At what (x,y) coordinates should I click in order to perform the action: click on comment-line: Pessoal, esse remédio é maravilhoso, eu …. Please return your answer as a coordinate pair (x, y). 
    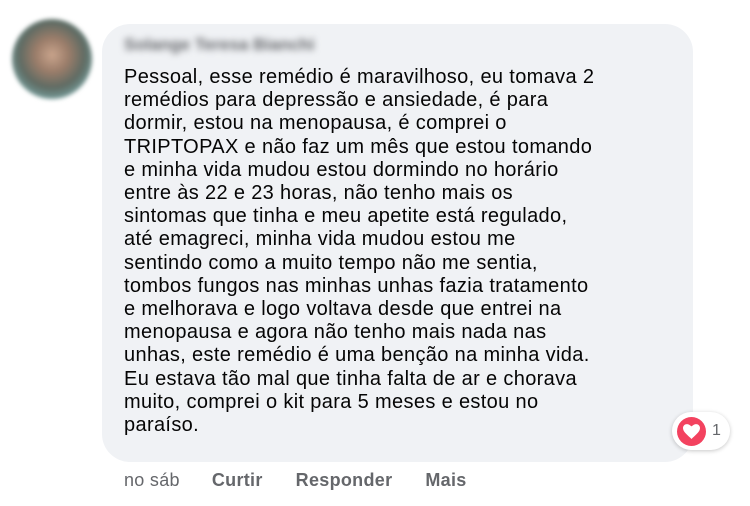
    Looking at the image, I should click on (359, 77).